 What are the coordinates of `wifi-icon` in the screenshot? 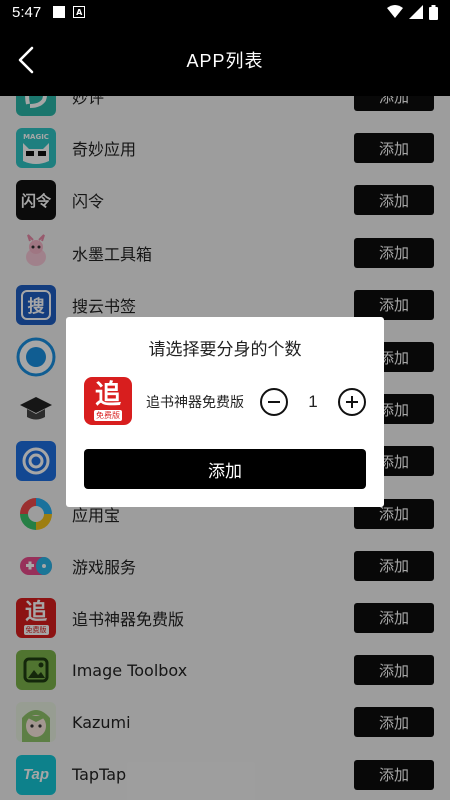 It's located at (395, 11).